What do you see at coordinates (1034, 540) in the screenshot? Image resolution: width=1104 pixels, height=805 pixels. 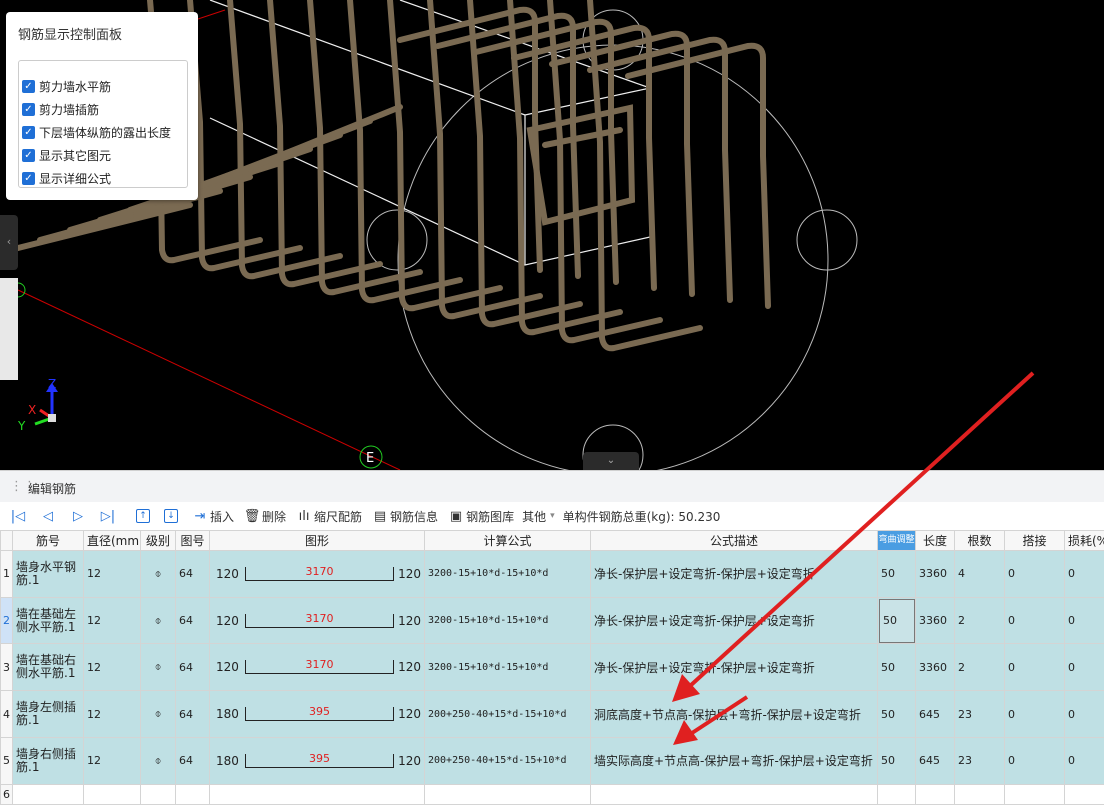 I see `header-lap: 搭接` at bounding box center [1034, 540].